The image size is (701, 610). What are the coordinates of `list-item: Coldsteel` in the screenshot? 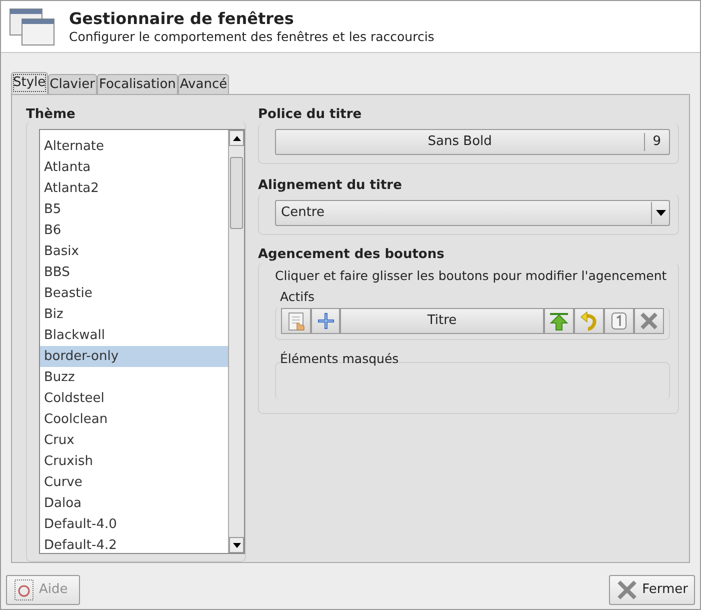 It's located at (134, 398).